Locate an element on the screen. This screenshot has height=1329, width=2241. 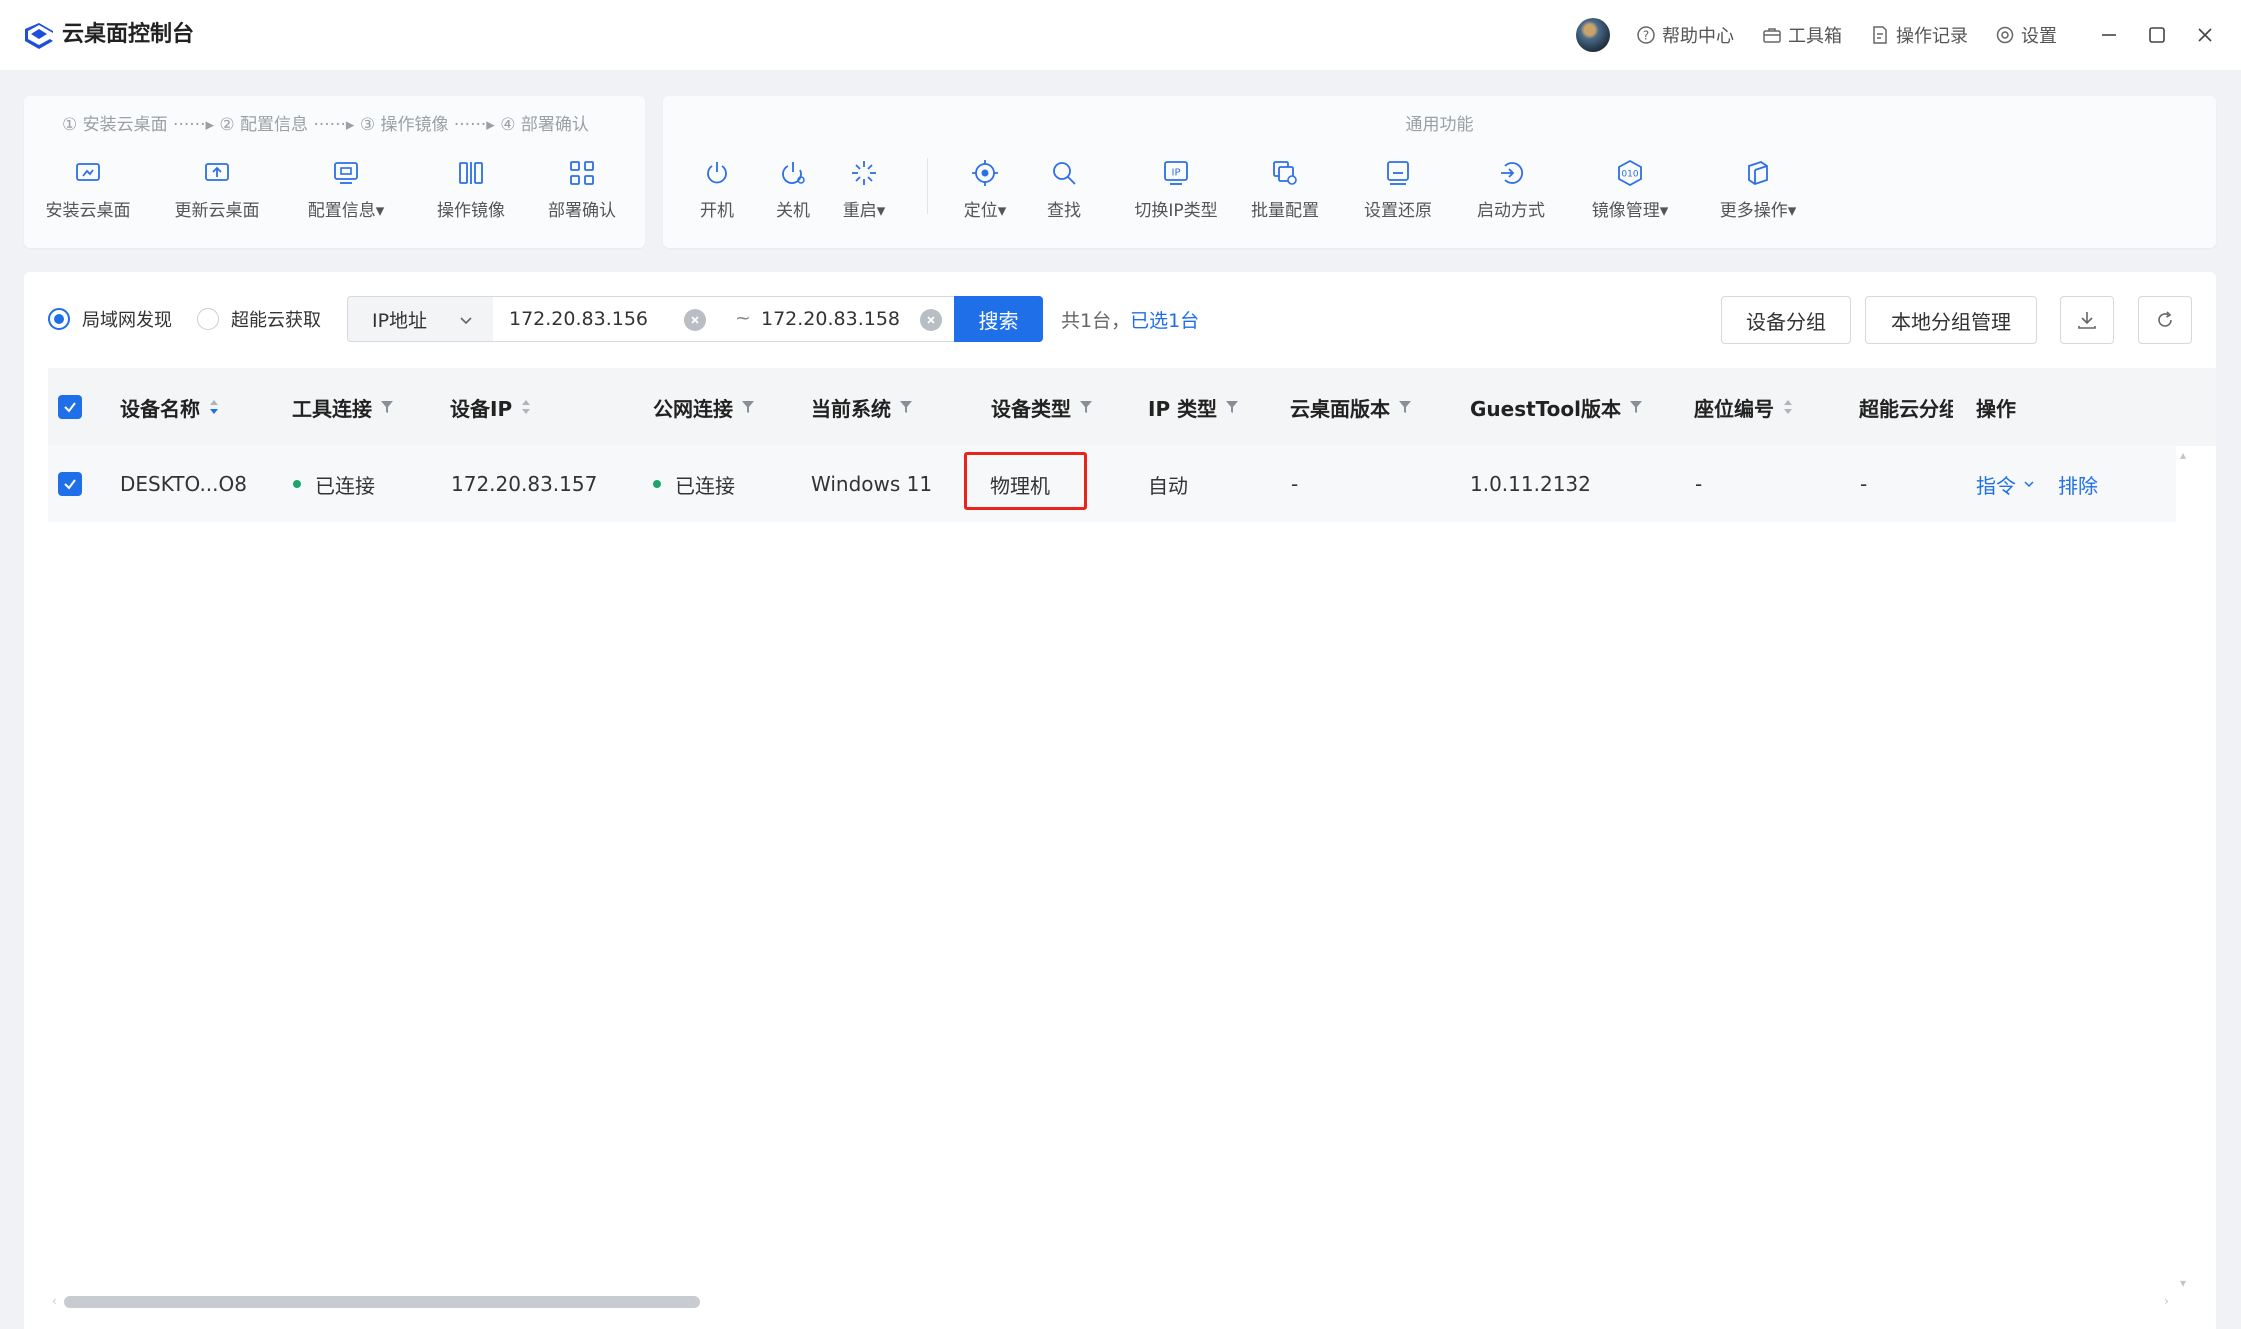
update-desktop-icon is located at coordinates (217, 172).